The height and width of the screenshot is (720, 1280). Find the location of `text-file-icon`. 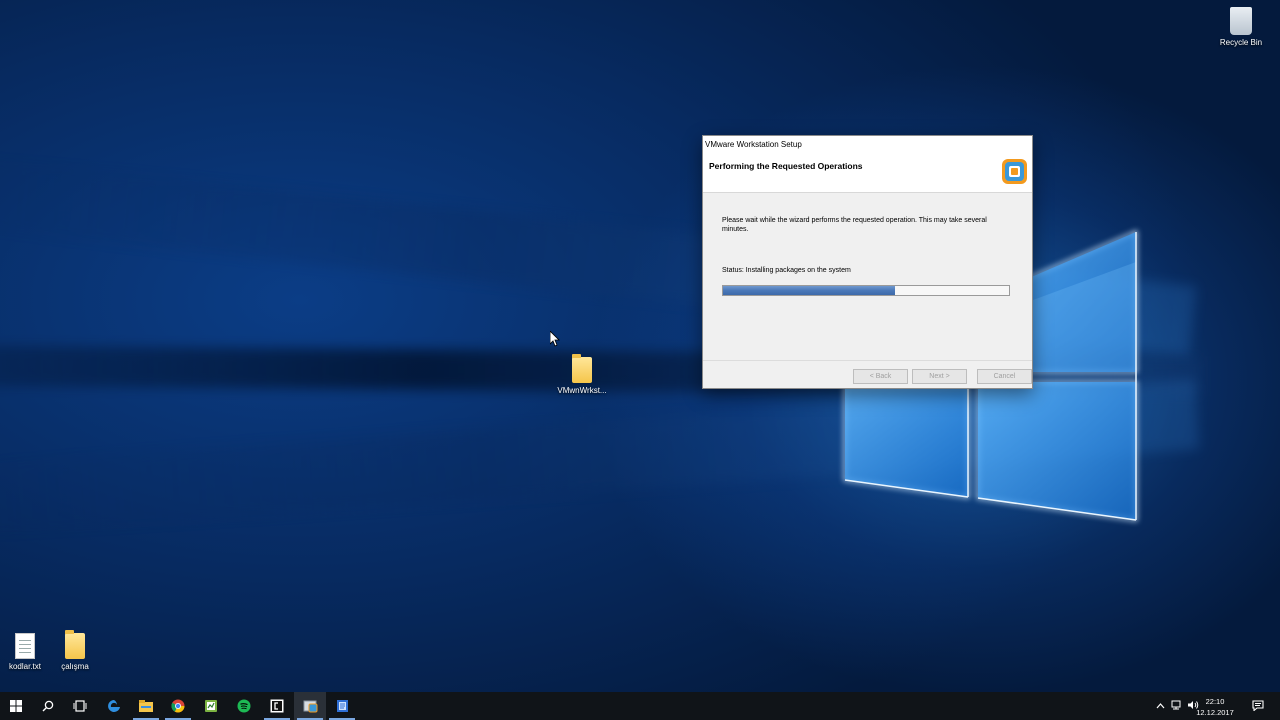

text-file-icon is located at coordinates (25, 646).